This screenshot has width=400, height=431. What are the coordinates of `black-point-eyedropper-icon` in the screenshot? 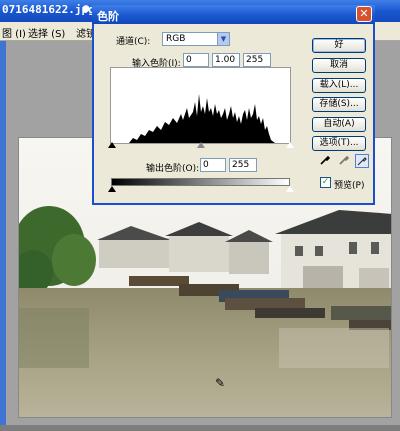 It's located at (325, 161).